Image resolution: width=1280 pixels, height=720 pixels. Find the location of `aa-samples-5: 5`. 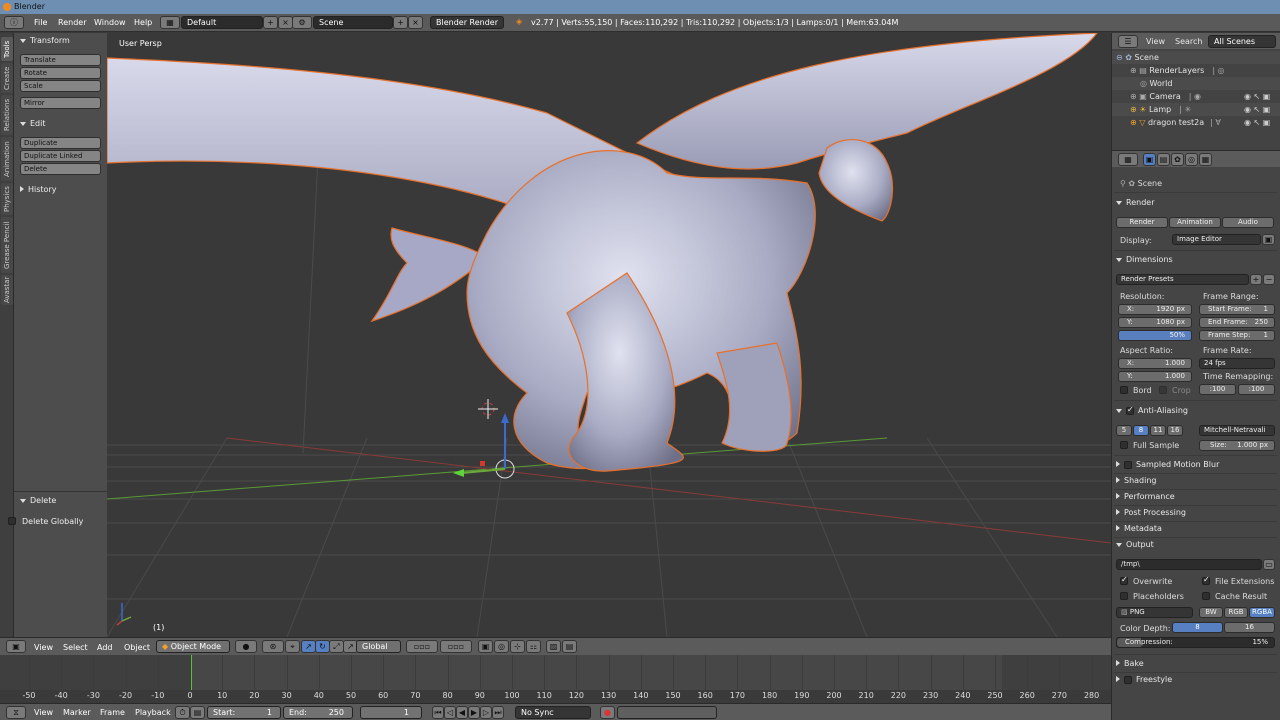

aa-samples-5: 5 is located at coordinates (1124, 430).